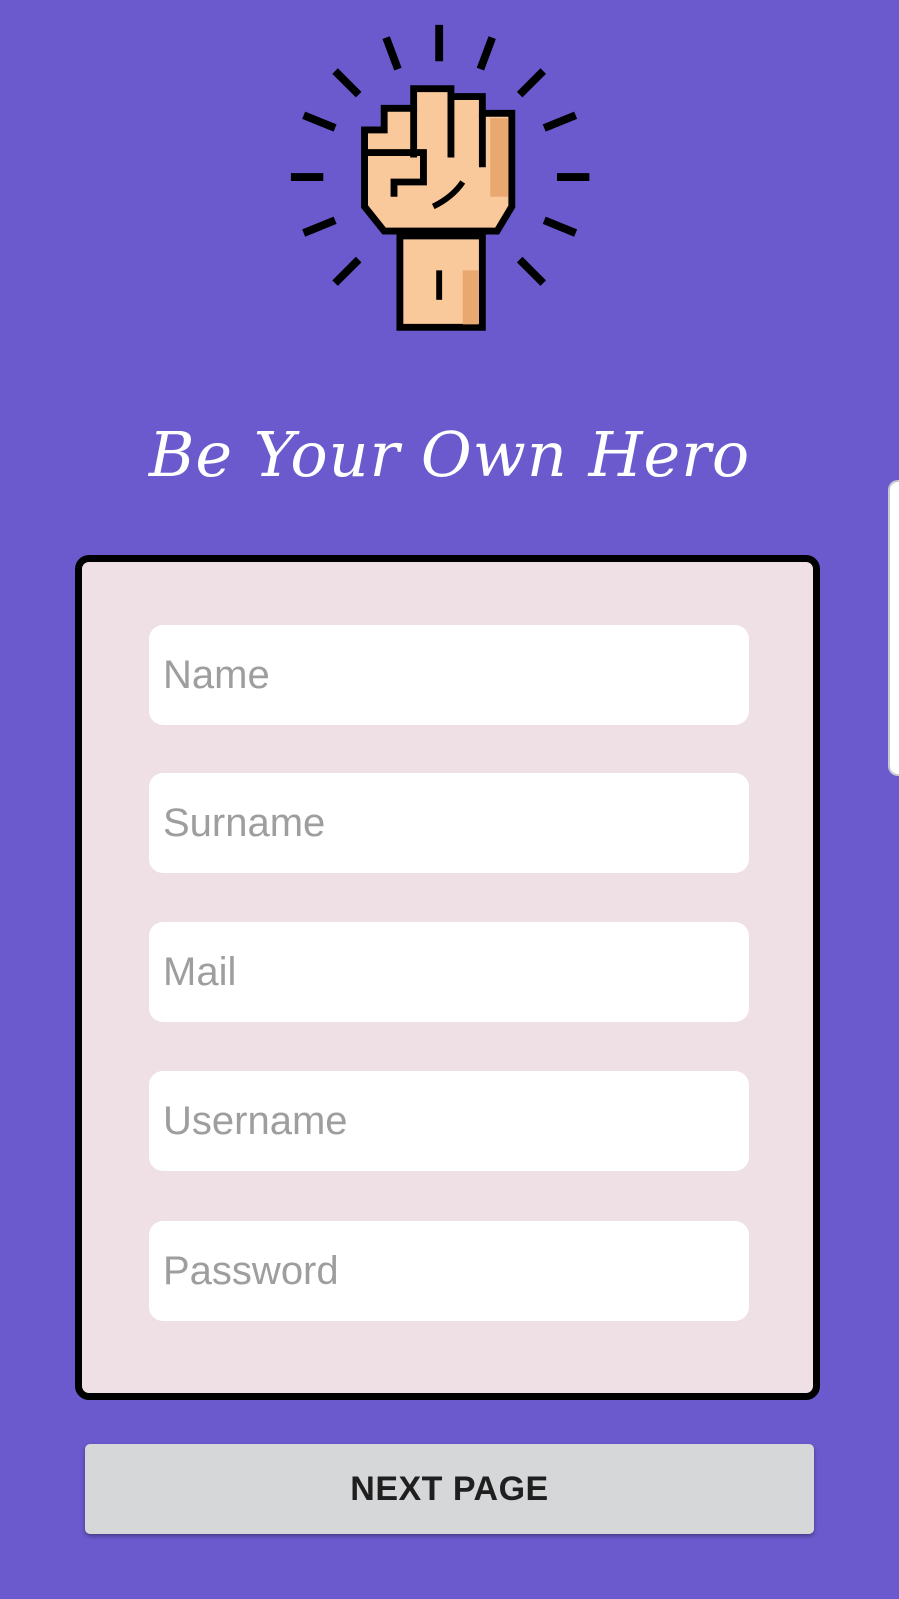 The height and width of the screenshot is (1599, 899). What do you see at coordinates (449, 454) in the screenshot?
I see `app-tagline: Be Your Own Hero` at bounding box center [449, 454].